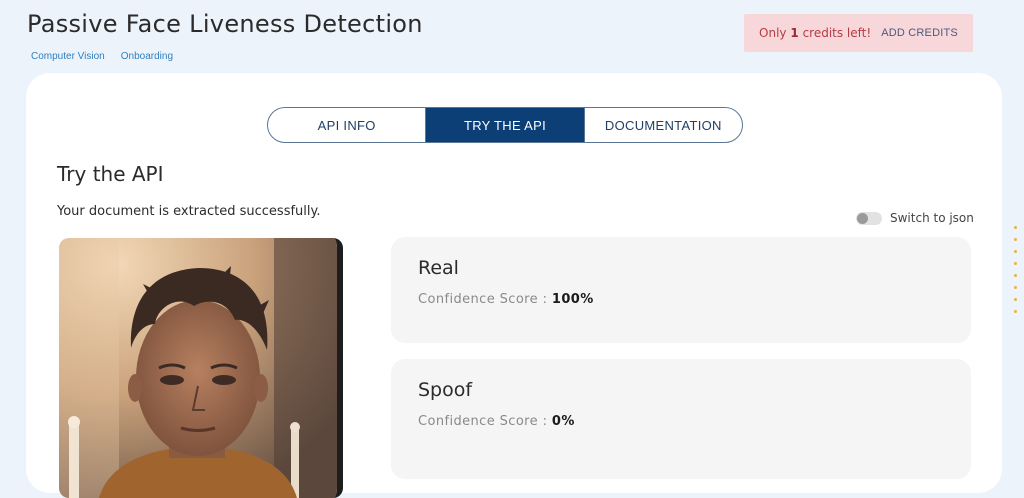 This screenshot has height=498, width=1024. What do you see at coordinates (445, 390) in the screenshot?
I see `result-label: Spoof` at bounding box center [445, 390].